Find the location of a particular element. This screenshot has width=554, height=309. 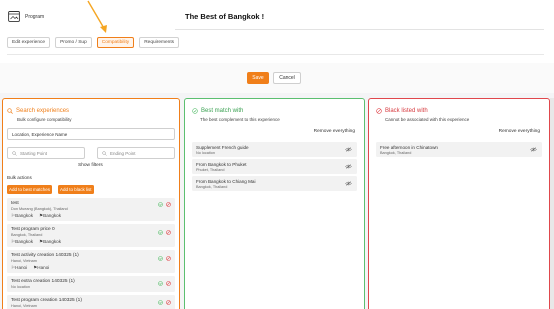

best-remove-everything-link: Remove everything is located at coordinates (334, 131).